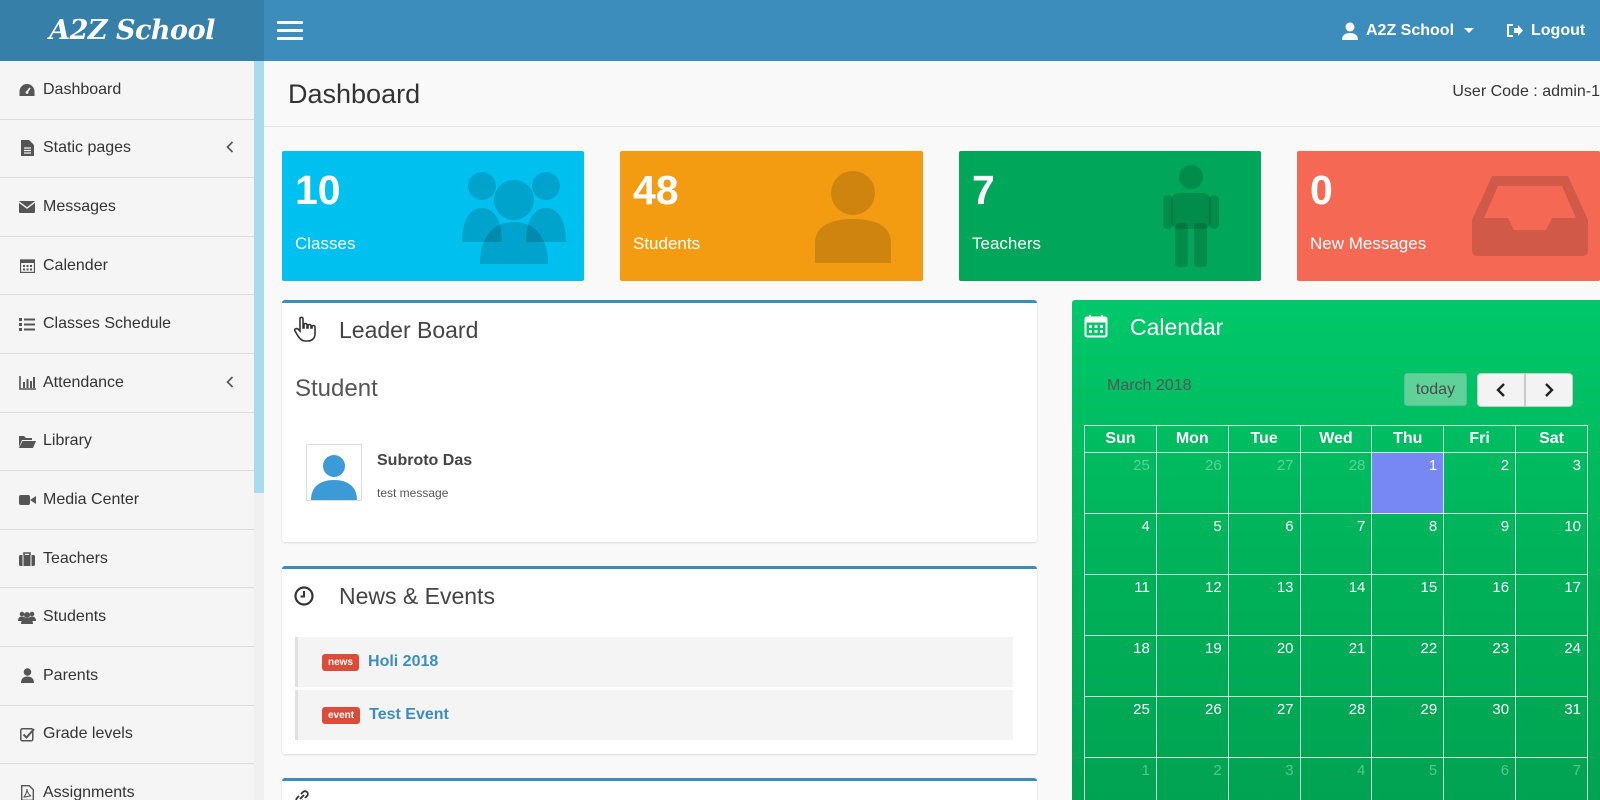  Describe the element at coordinates (1264, 666) in the screenshot. I see `calendar-day-cell: 20` at that location.